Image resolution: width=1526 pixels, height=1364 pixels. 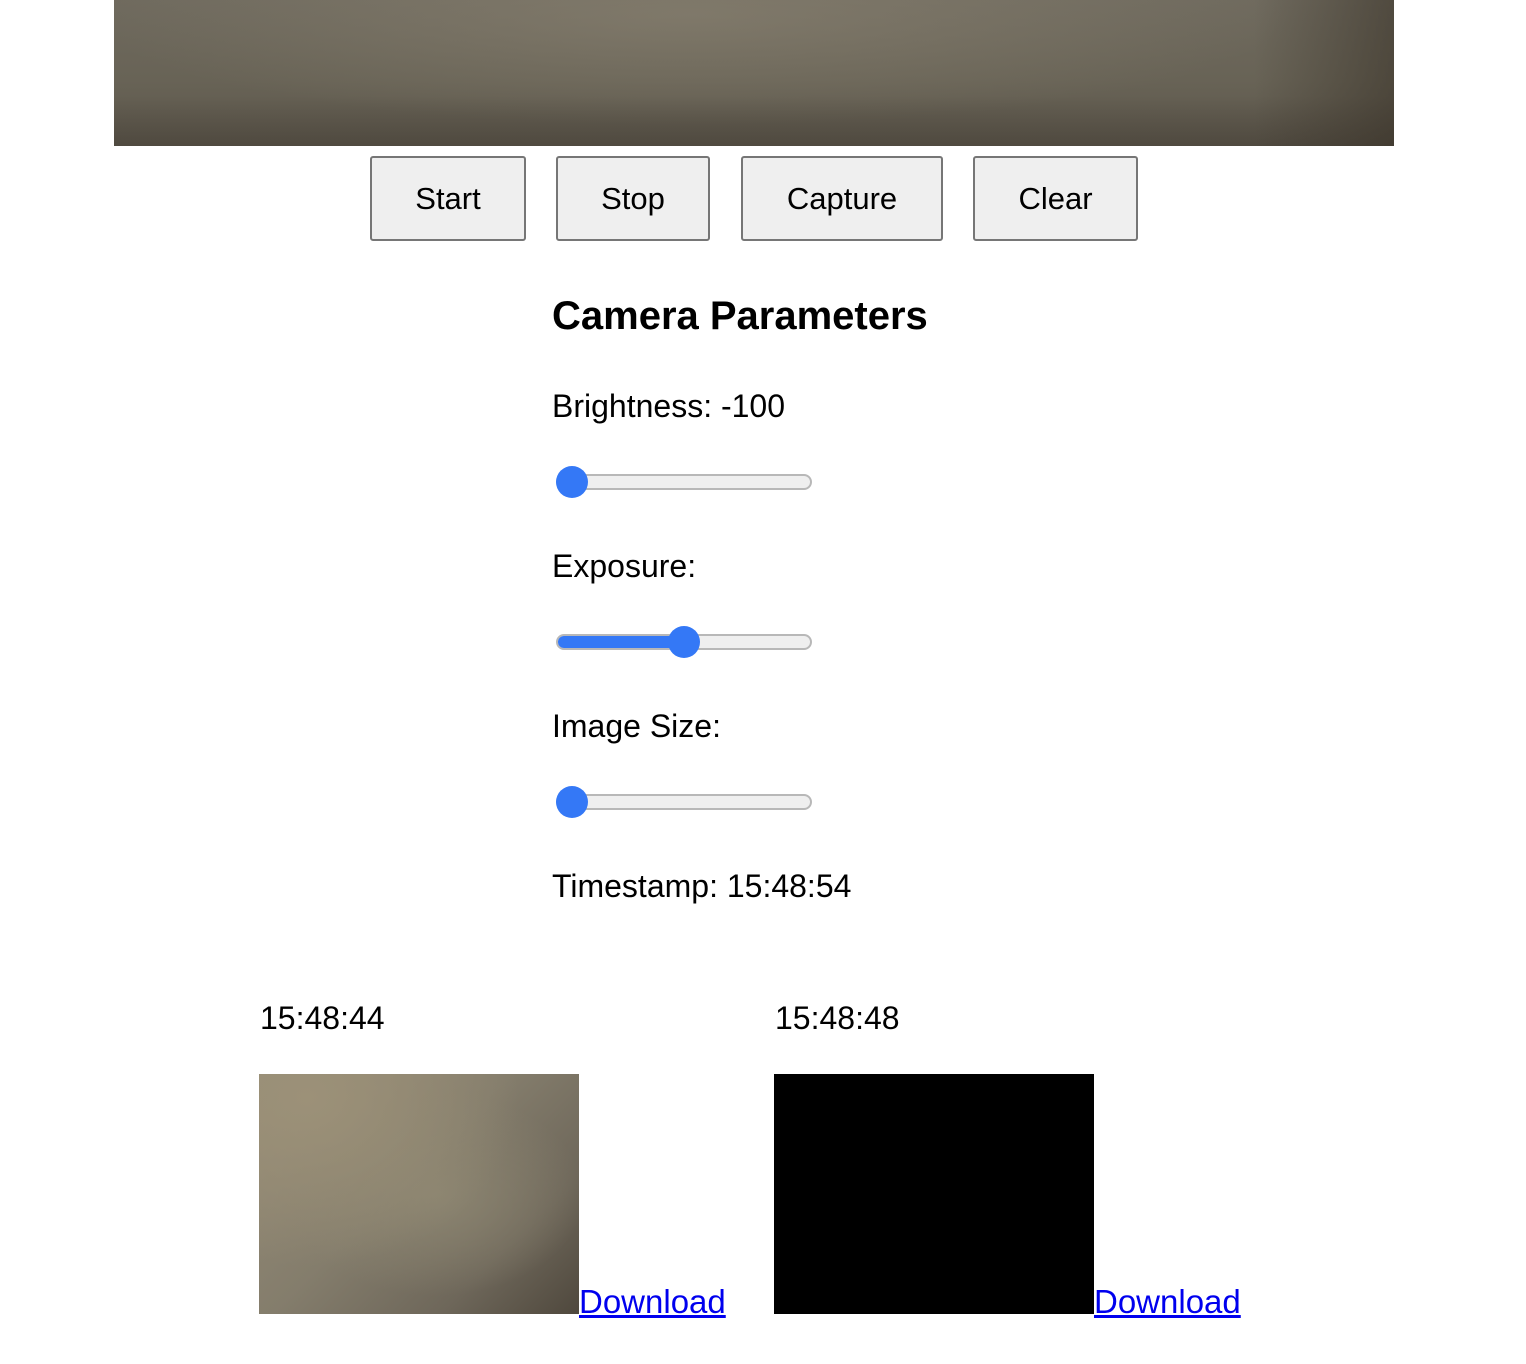 What do you see at coordinates (636, 726) in the screenshot?
I see `image-size-label: Image Size:` at bounding box center [636, 726].